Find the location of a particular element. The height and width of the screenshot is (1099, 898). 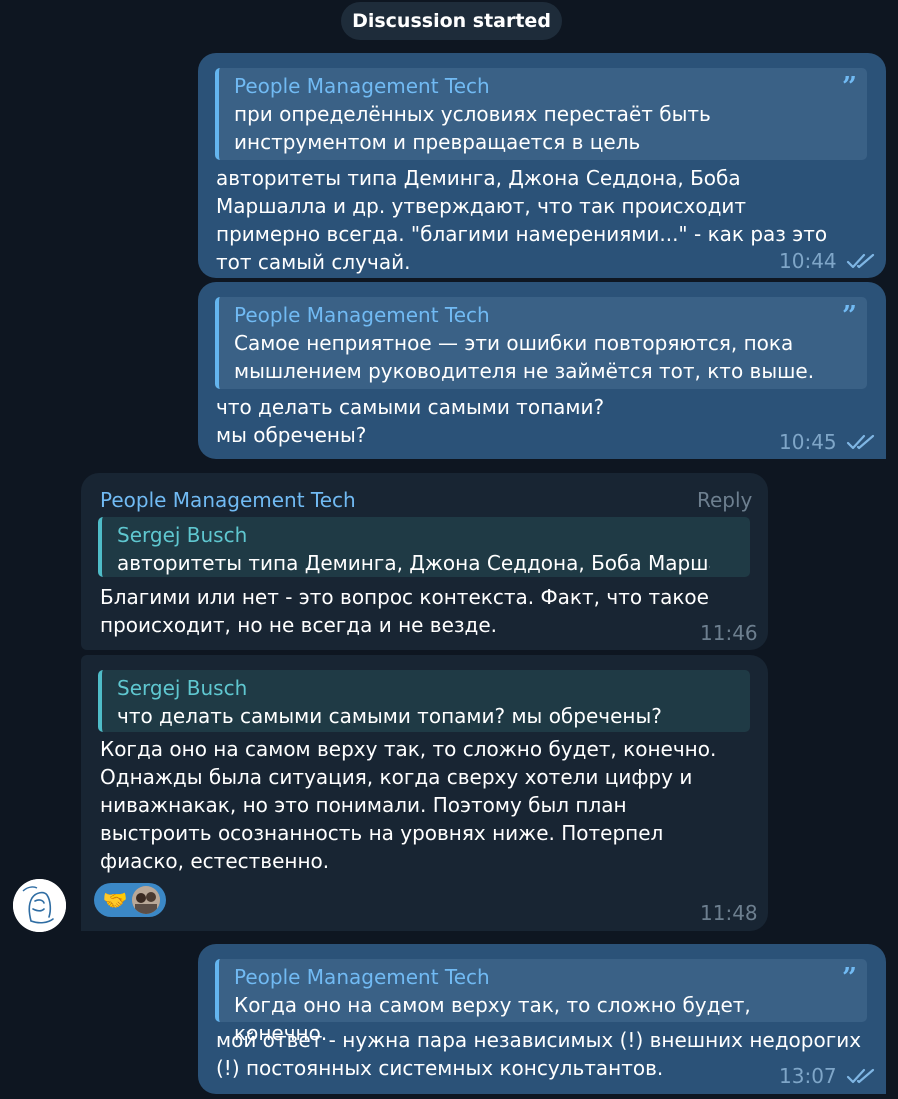

message-time: 10:44 is located at coordinates (808, 261).